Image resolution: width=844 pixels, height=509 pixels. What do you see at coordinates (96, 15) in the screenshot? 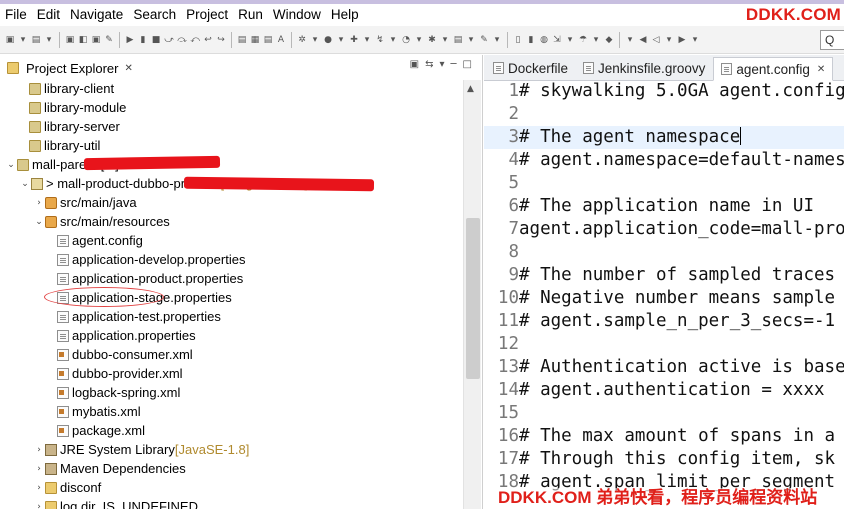
I see `menu-navigate: Navigate` at bounding box center [96, 15].